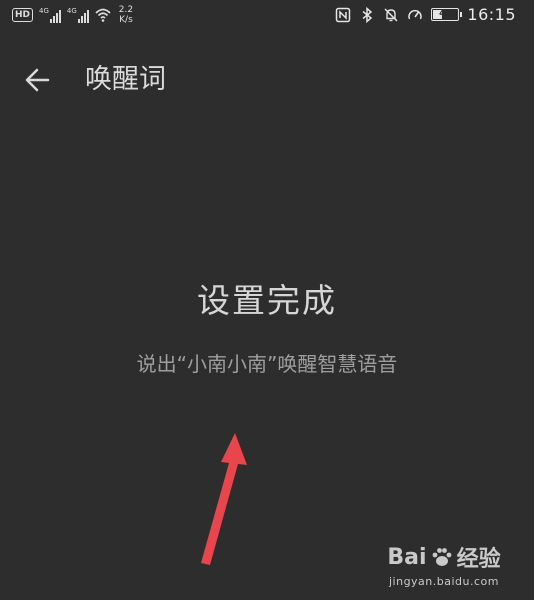 Image resolution: width=534 pixels, height=600 pixels. What do you see at coordinates (425, 14) in the screenshot?
I see `status-right-group: 41 16:15` at bounding box center [425, 14].